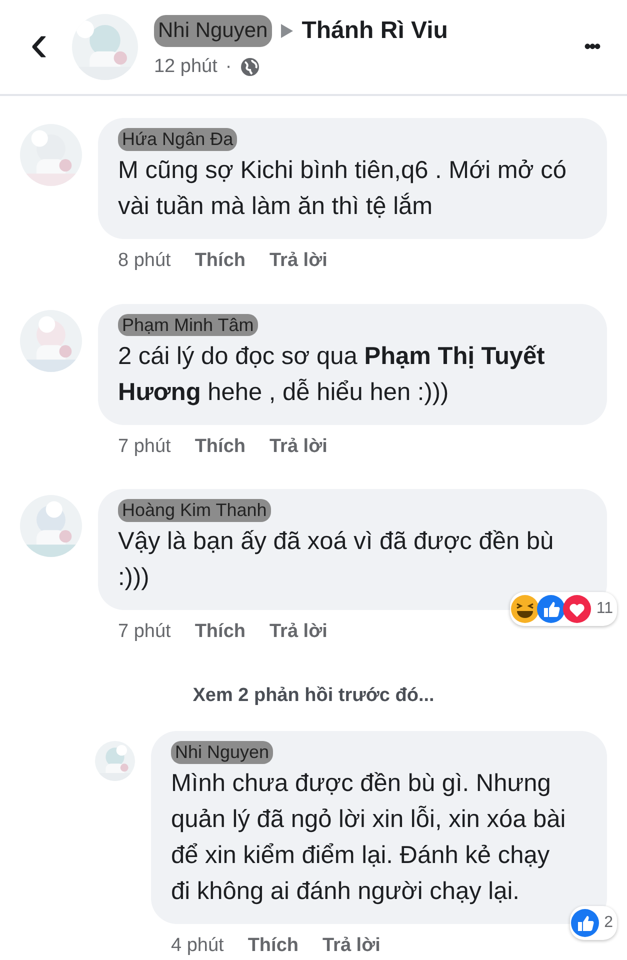  What do you see at coordinates (369, 838) in the screenshot?
I see `comment-text: Mình chưa được đền bù gì. Nhưng quản lý đã ngỏ lời xin lỗi, xin xóa bài để xin kiểm điểm lại. Đánh kẻ chạy đi không ai đánh người chạy lại.` at bounding box center [369, 838].